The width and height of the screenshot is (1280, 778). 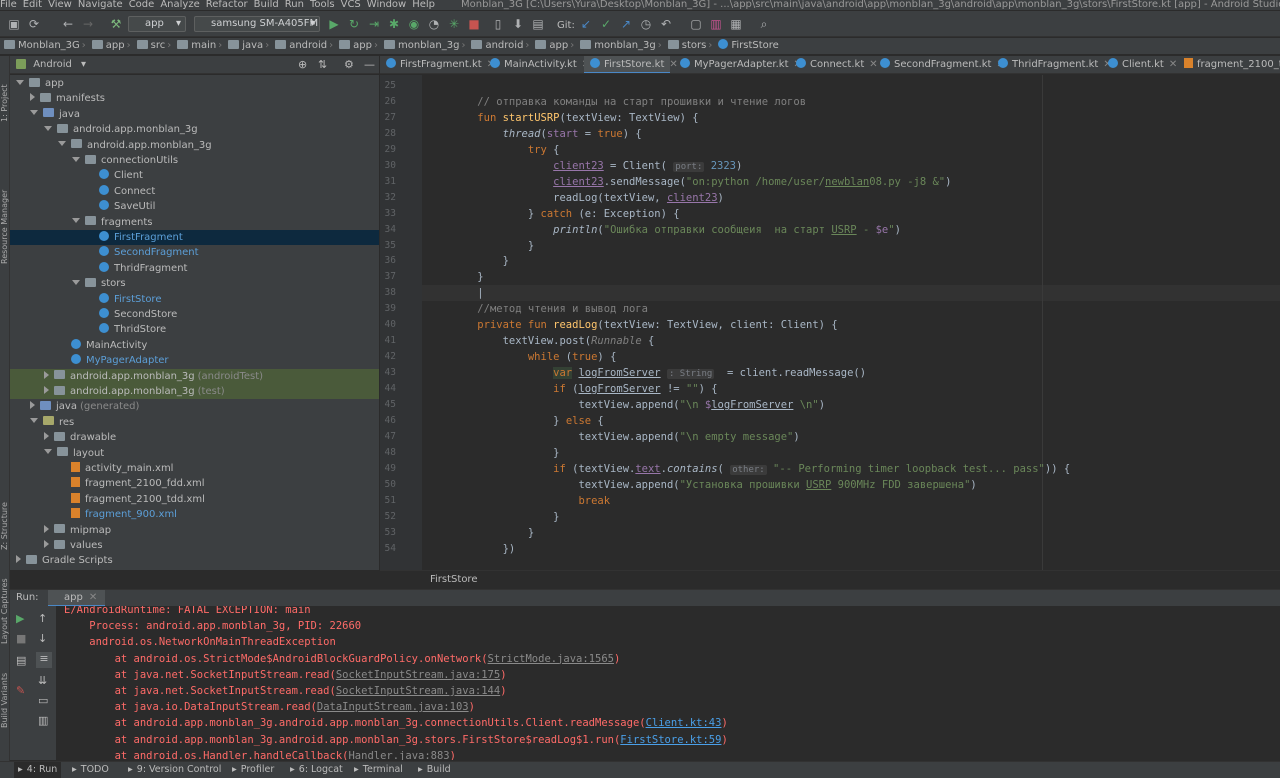 What do you see at coordinates (42, 638) in the screenshot?
I see `down-arrow-icon: ↓` at bounding box center [42, 638].